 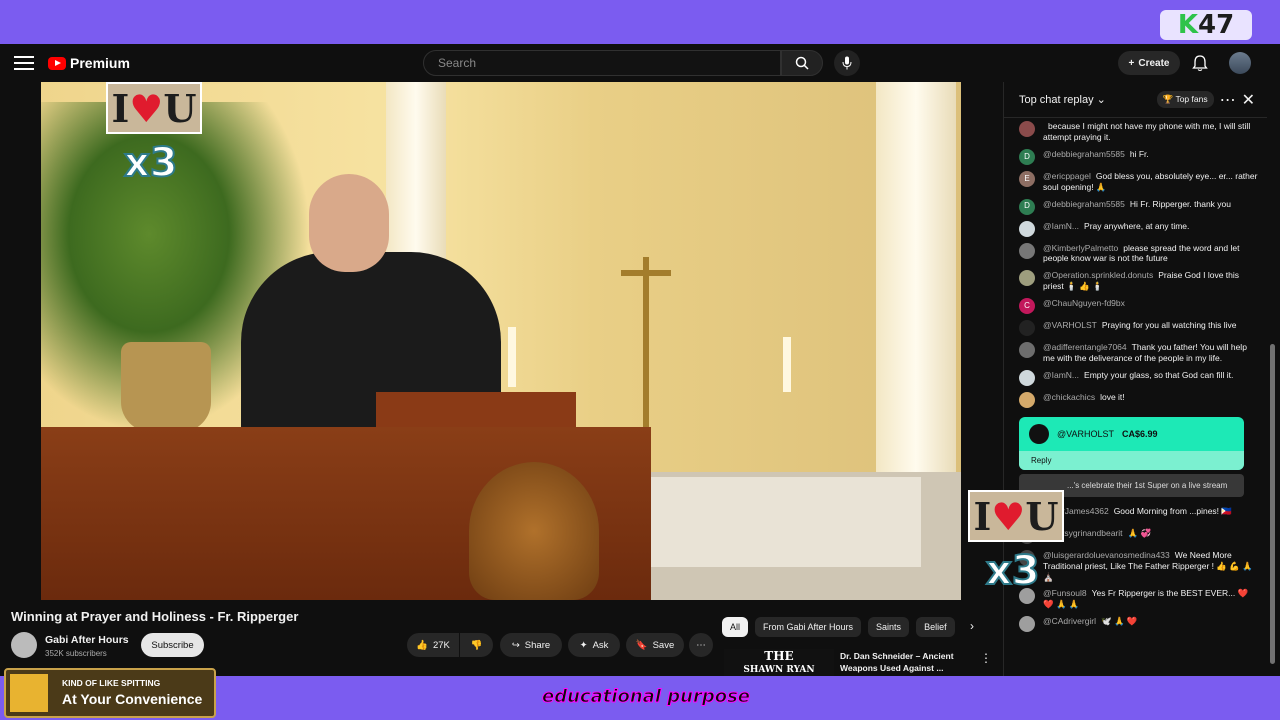 What do you see at coordinates (646, 273) in the screenshot?
I see `video-frame-crucifix-bar` at bounding box center [646, 273].